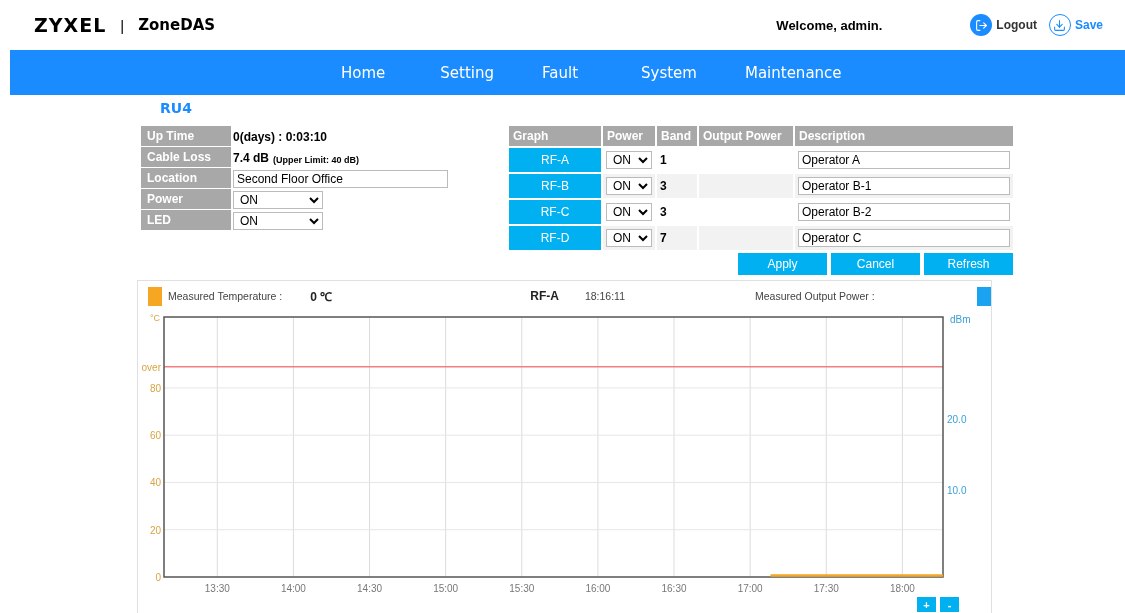 This screenshot has width=1125, height=613. I want to click on axis-tick-label: 15:30, so click(522, 588).